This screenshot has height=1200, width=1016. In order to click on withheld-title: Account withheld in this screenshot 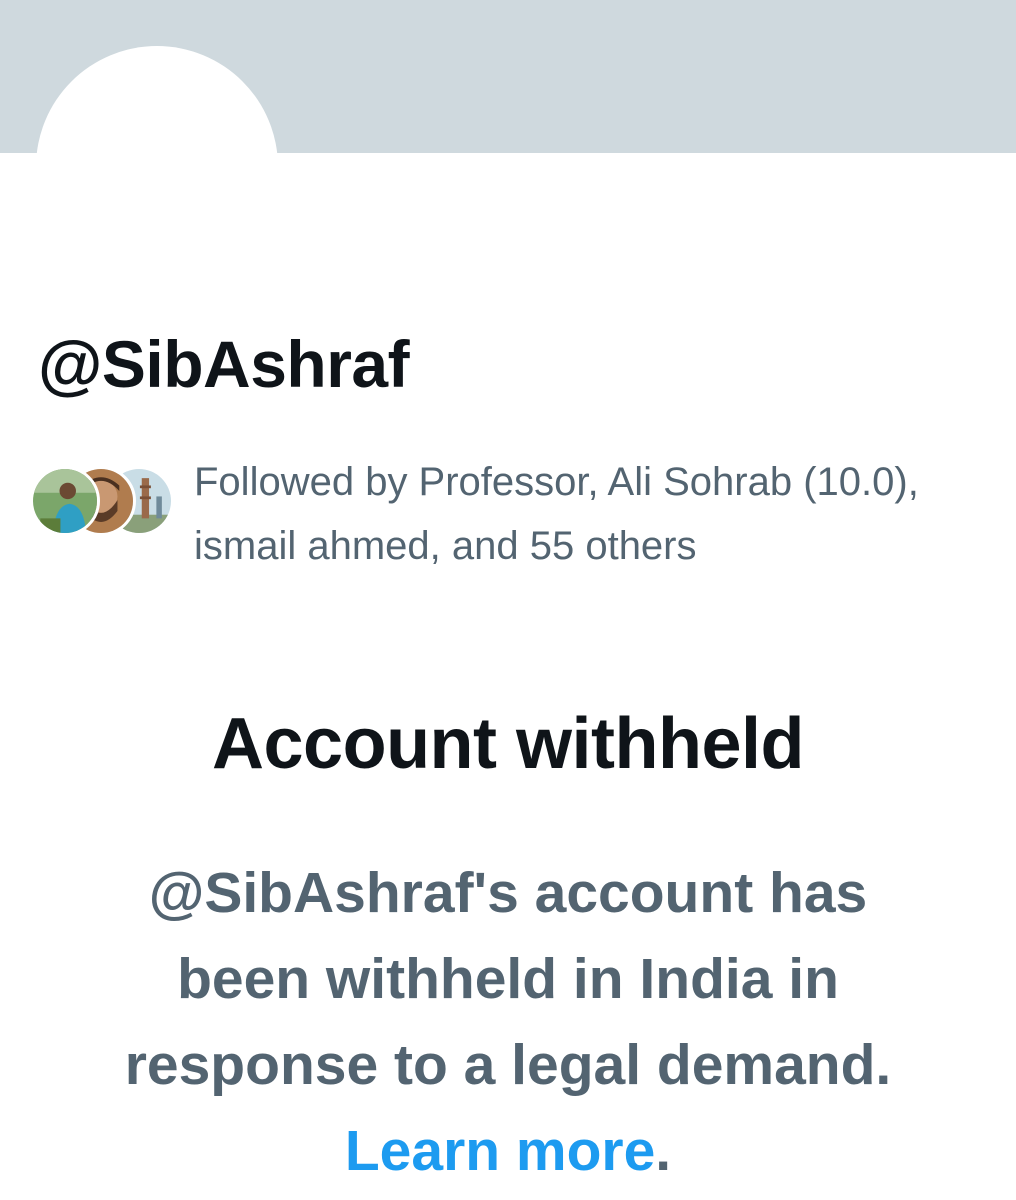, I will do `click(508, 744)`.